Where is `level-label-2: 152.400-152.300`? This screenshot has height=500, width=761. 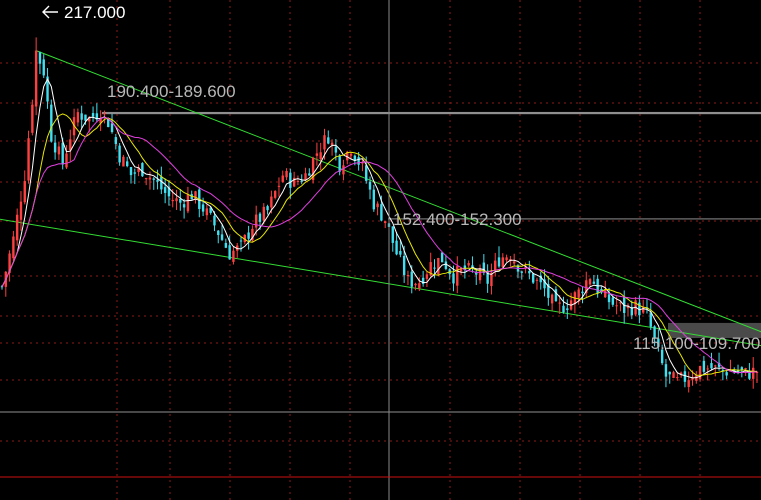 level-label-2: 152.400-152.300 is located at coordinates (457, 219).